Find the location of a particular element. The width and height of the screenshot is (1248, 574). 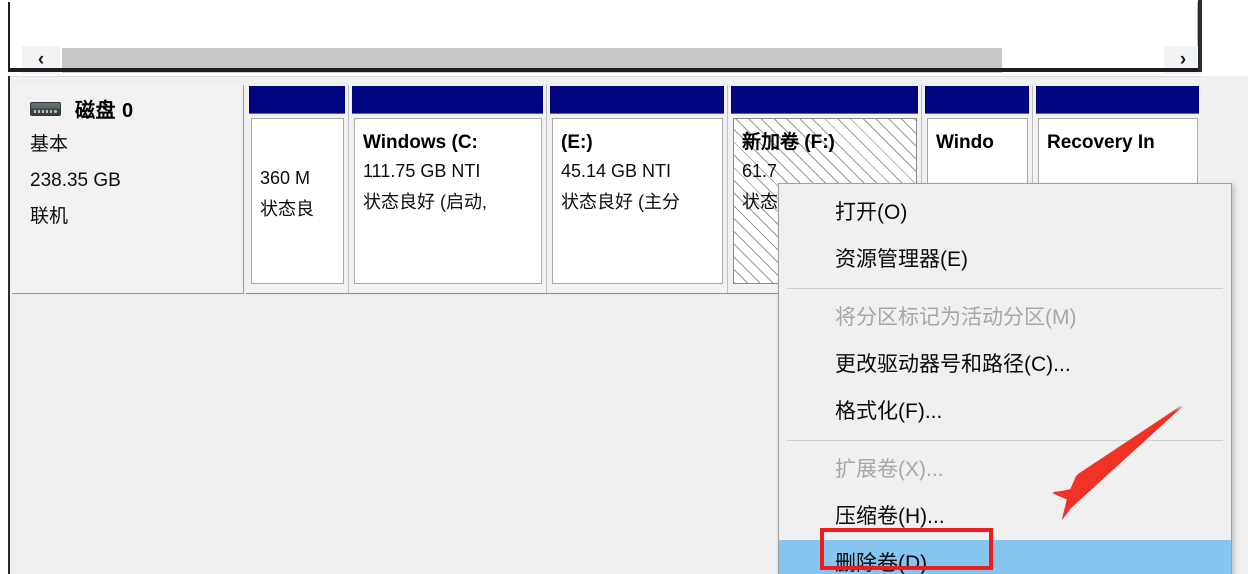

partition-body: (E:) 45.14 GB NTI 状态良好 (主分 is located at coordinates (637, 201).